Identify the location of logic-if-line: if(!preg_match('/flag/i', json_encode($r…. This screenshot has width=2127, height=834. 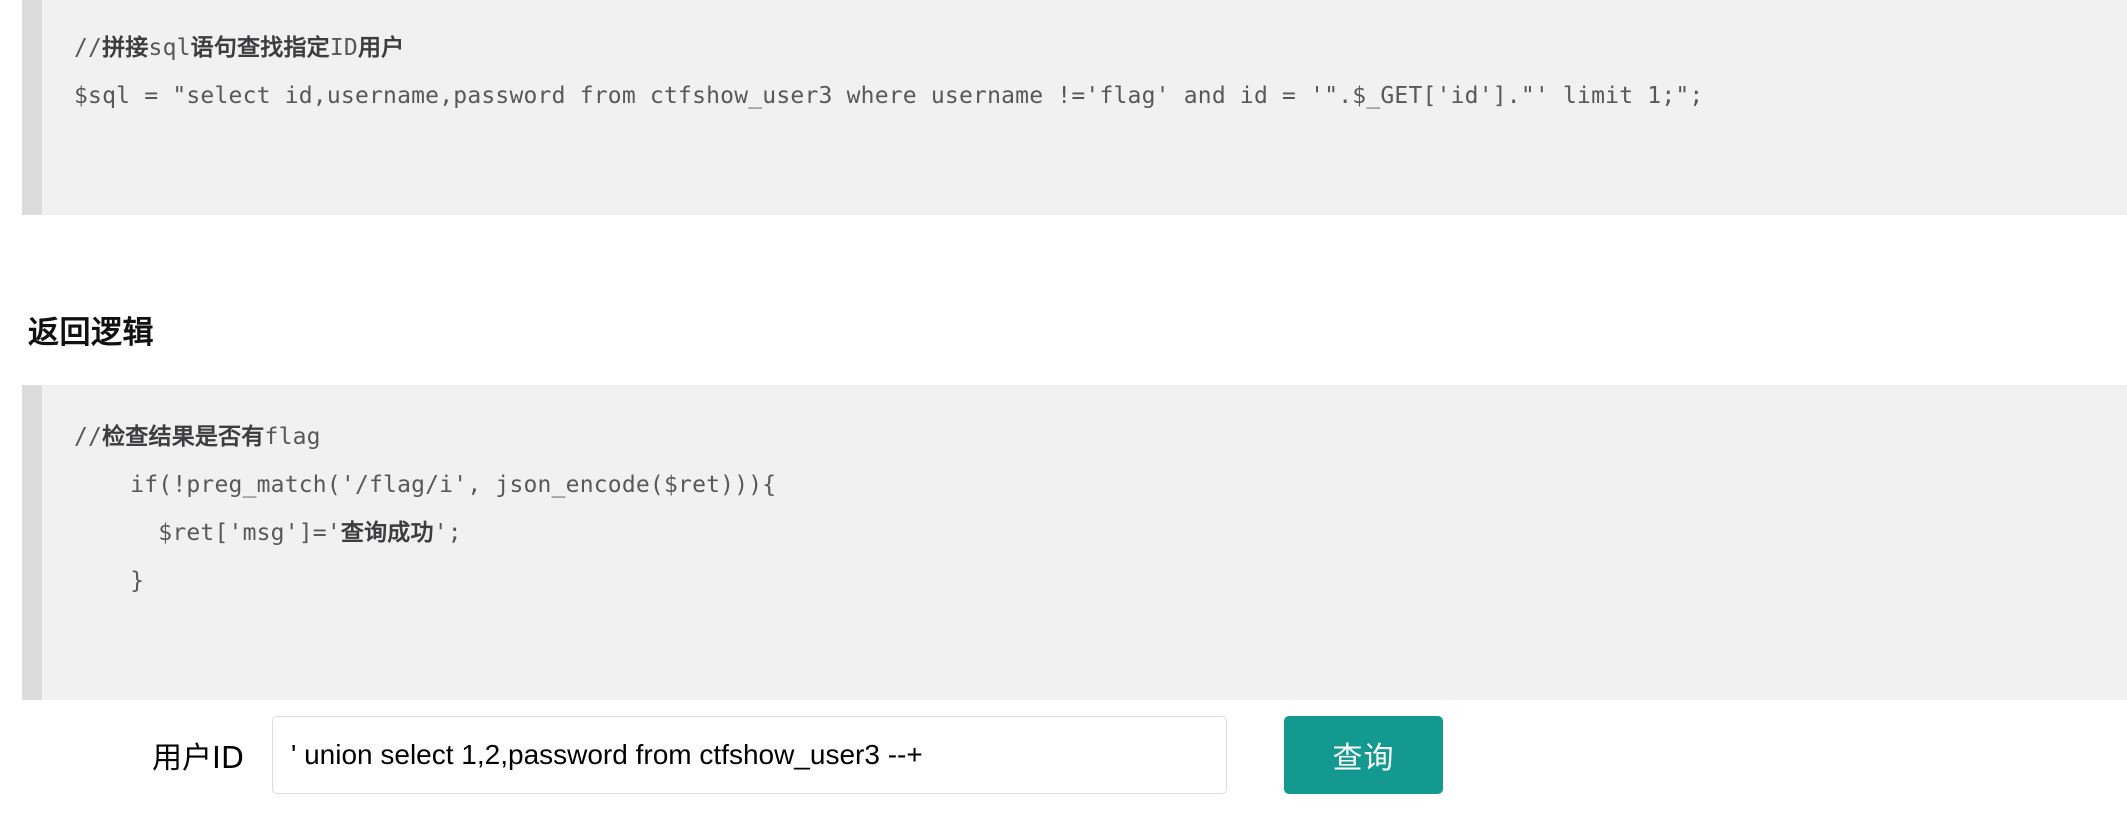
(425, 485).